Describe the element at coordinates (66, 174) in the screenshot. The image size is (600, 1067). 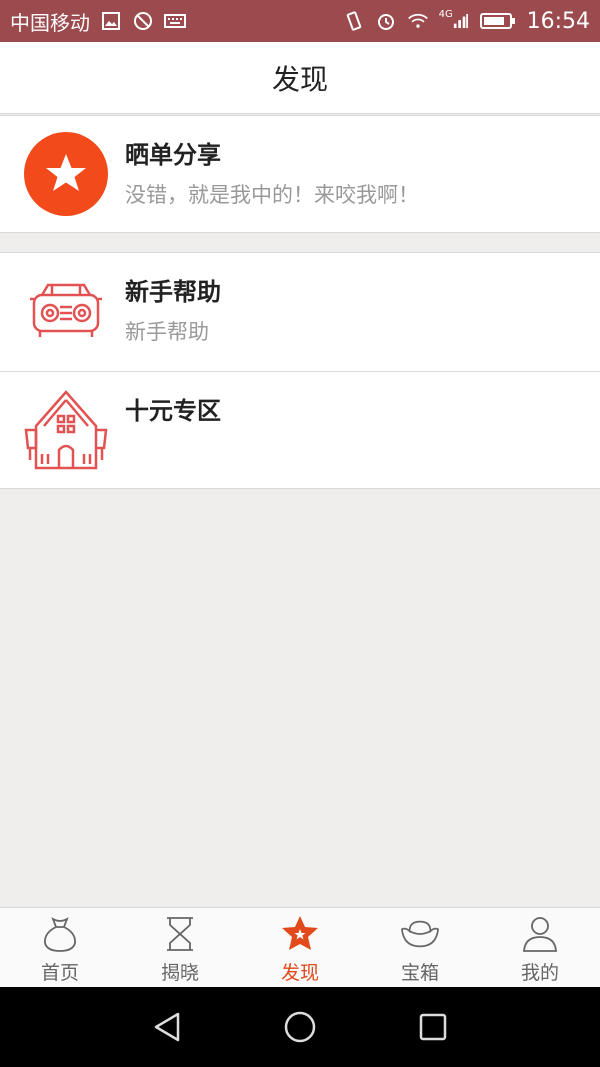
I see `star-icon` at that location.